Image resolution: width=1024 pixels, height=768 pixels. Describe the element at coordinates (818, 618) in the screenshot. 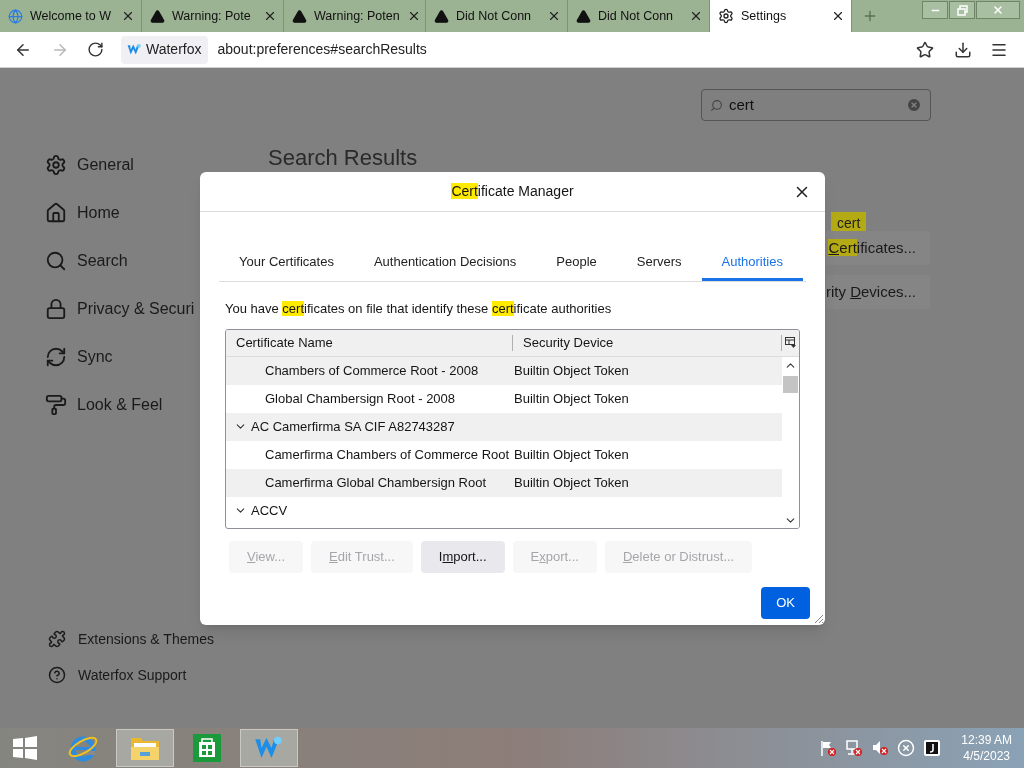

I see `resize-grip-icon` at that location.